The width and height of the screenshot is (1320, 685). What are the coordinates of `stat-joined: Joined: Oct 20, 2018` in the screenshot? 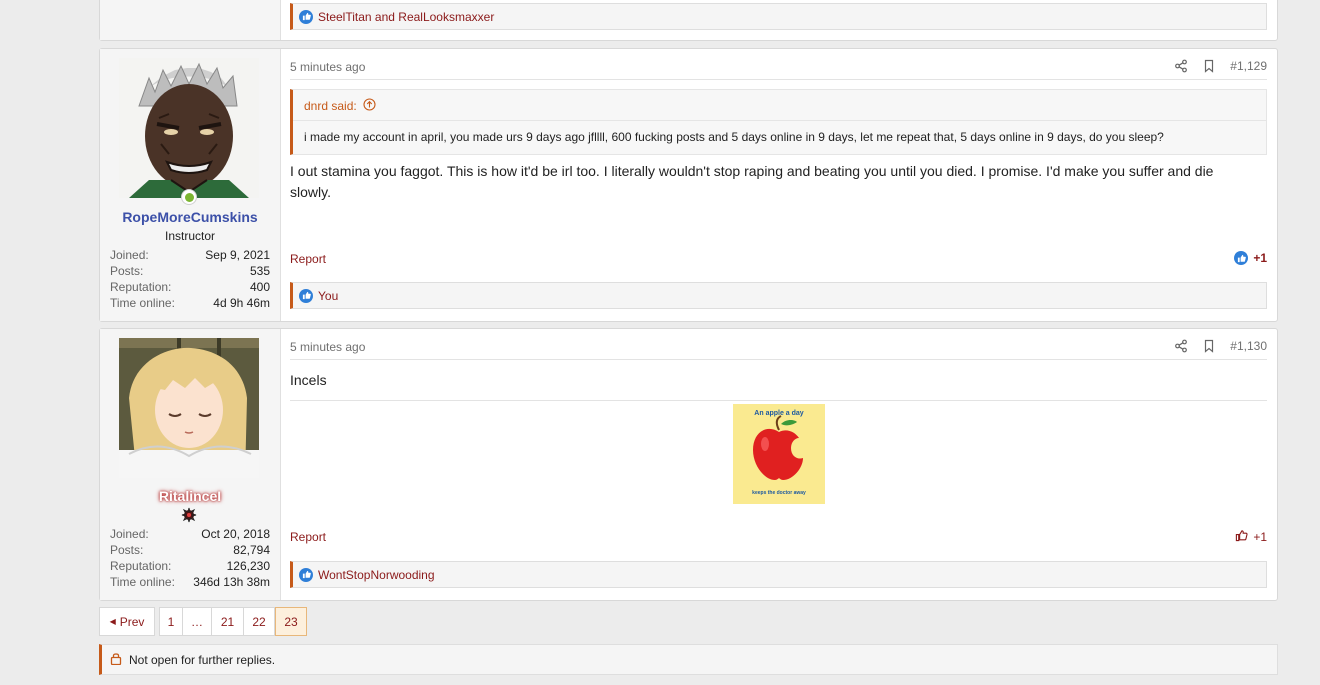 It's located at (190, 534).